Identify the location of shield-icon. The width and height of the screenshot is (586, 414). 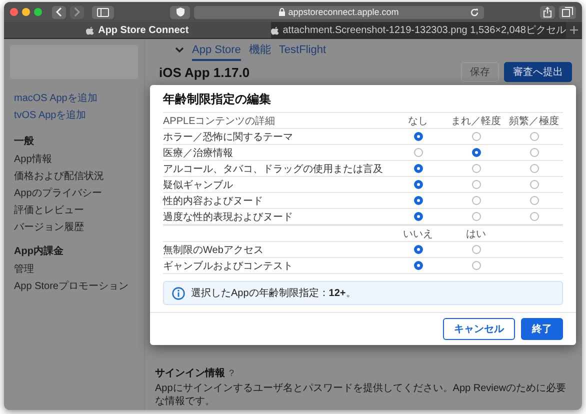
(180, 12).